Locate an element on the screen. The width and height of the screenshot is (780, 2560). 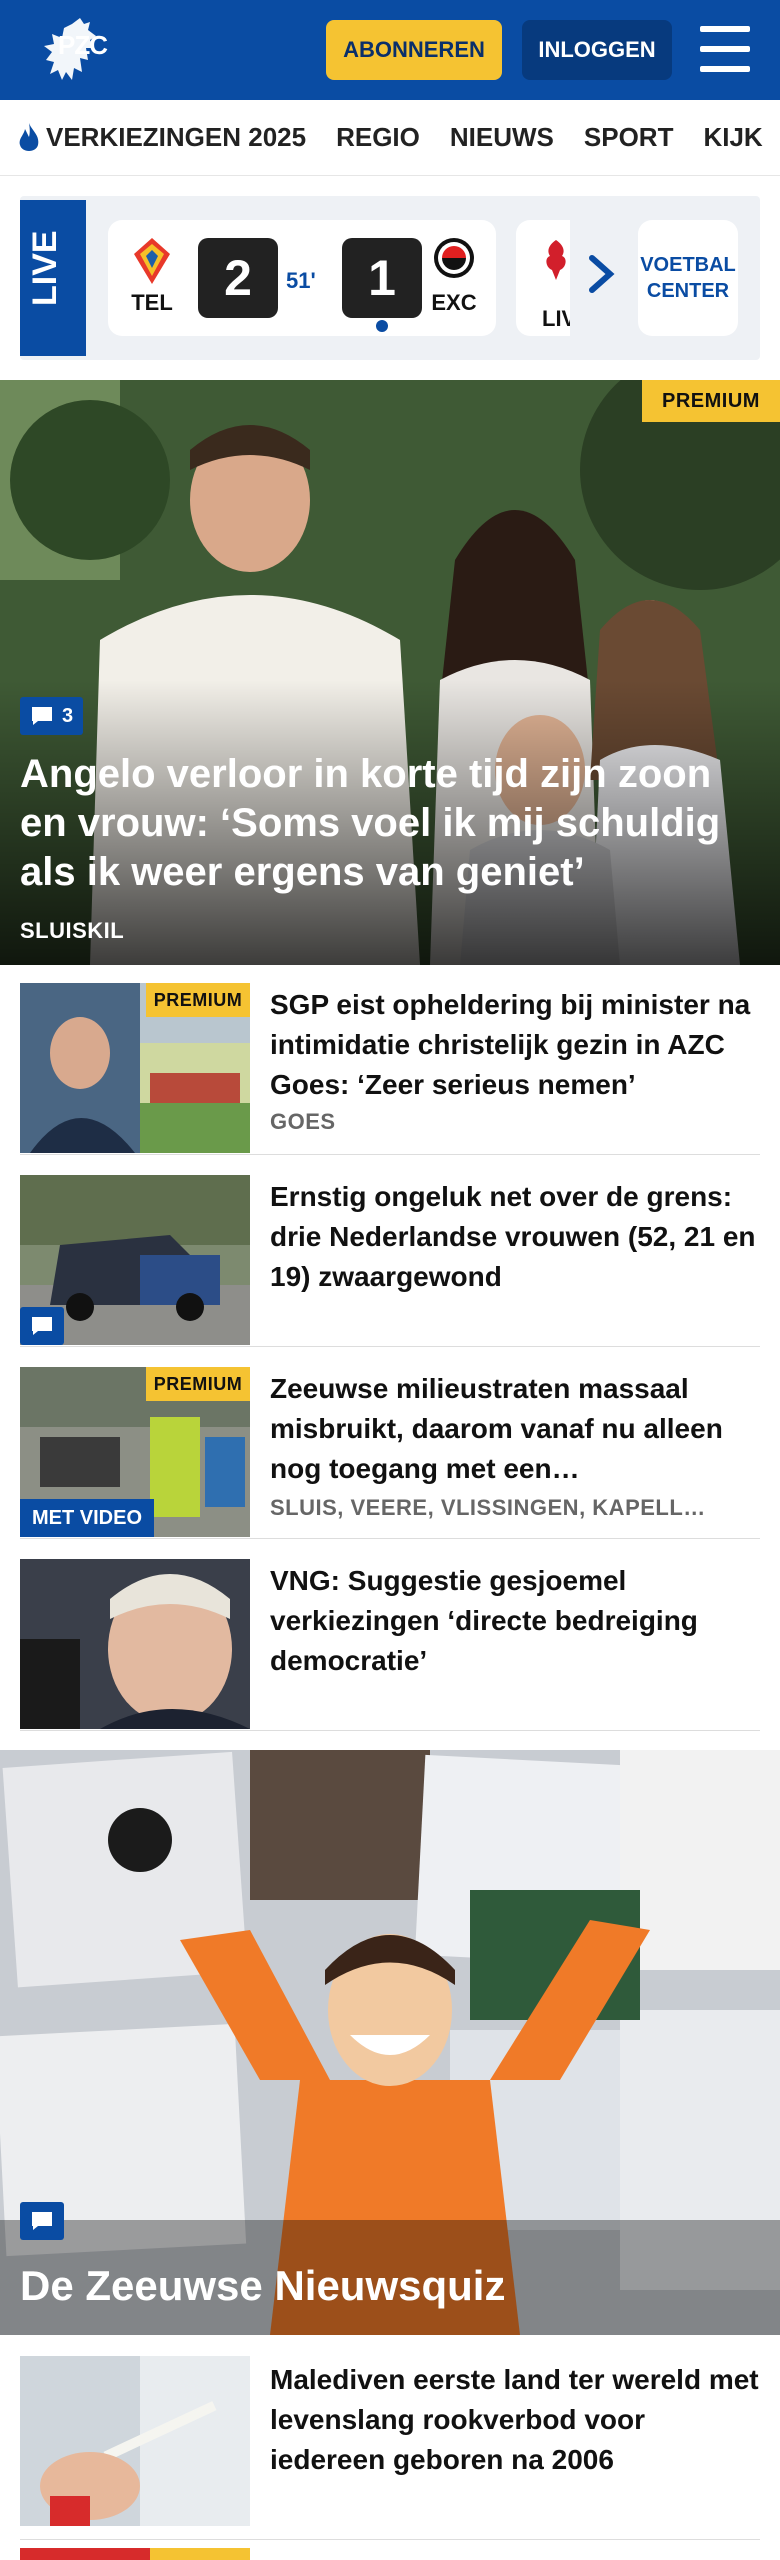
home-team: TEL is located at coordinates (152, 276).